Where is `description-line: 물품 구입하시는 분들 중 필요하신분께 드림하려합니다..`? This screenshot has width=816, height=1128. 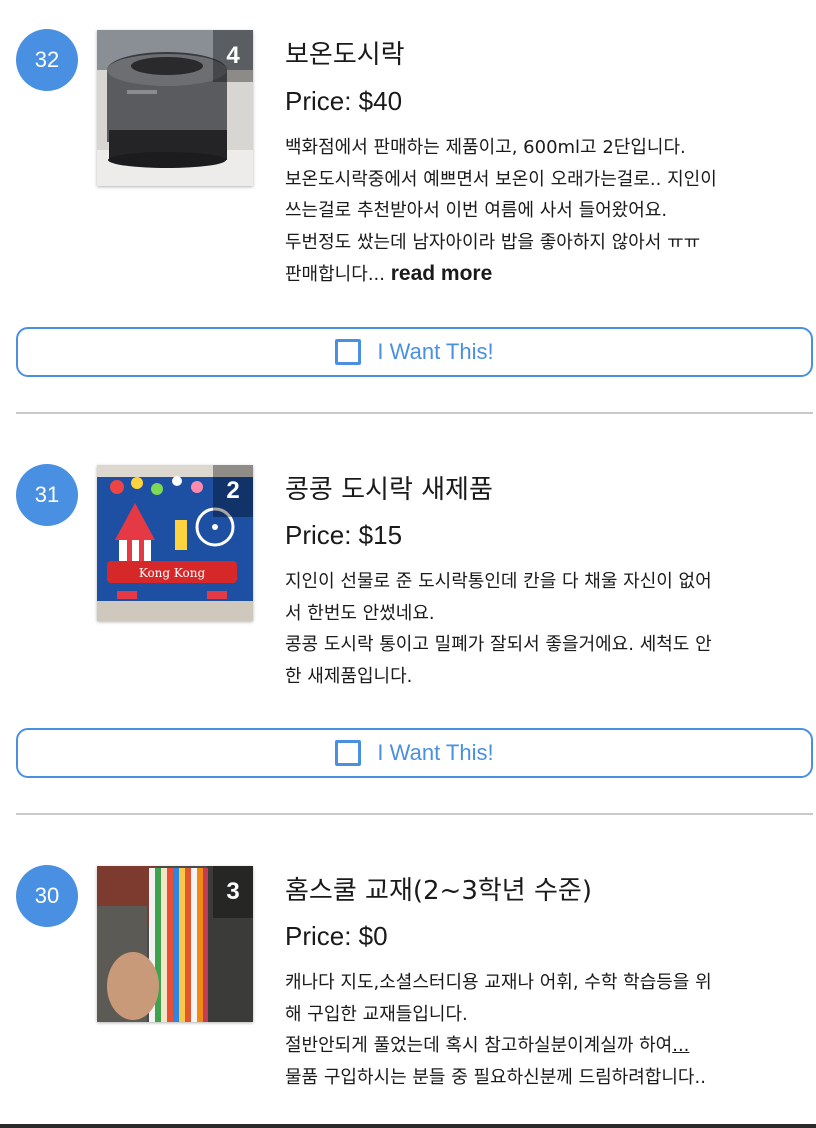
description-line: 물품 구입하시는 분들 중 필요하신분께 드림하려합니다.. is located at coordinates (495, 1077).